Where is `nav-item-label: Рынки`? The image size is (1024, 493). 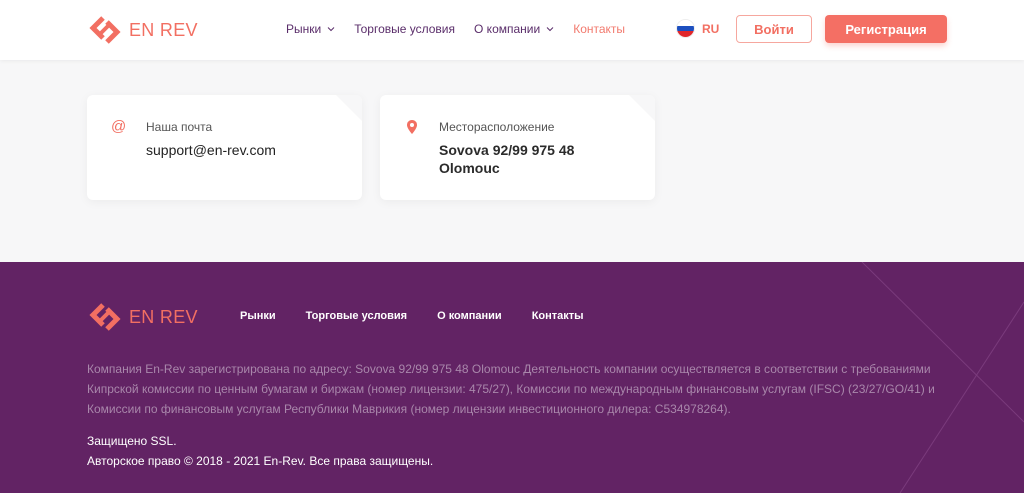 nav-item-label: Рынки is located at coordinates (304, 29).